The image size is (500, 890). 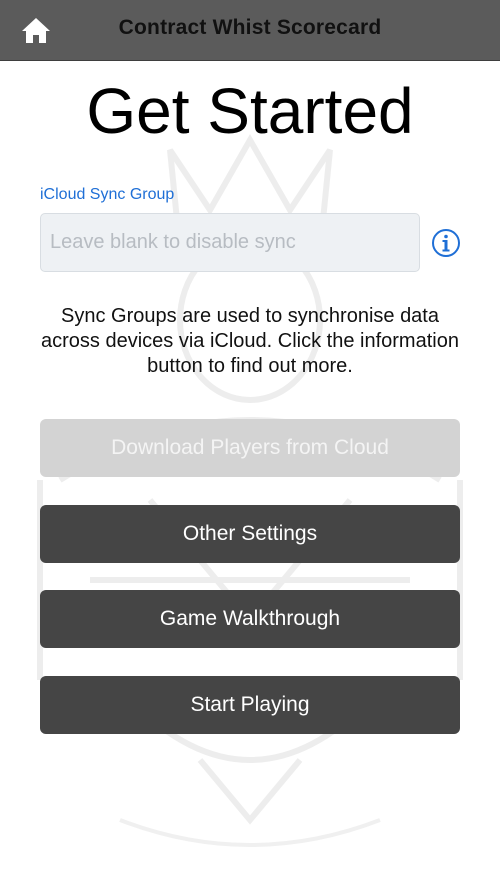 I want to click on page-title: Get Started, so click(x=250, y=111).